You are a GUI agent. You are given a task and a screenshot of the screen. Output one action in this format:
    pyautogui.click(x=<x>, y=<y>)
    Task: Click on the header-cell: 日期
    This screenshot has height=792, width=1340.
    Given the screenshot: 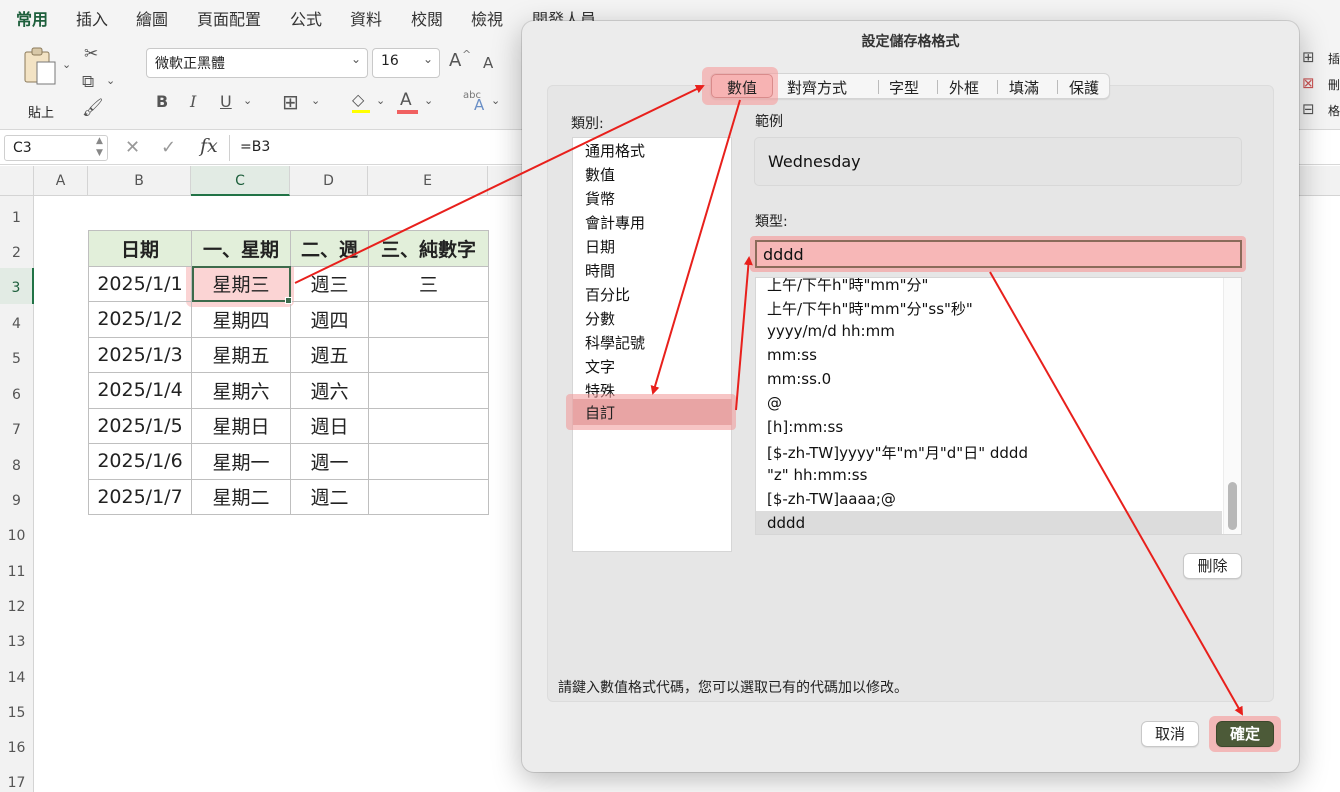 What is the action you would take?
    pyautogui.click(x=140, y=248)
    